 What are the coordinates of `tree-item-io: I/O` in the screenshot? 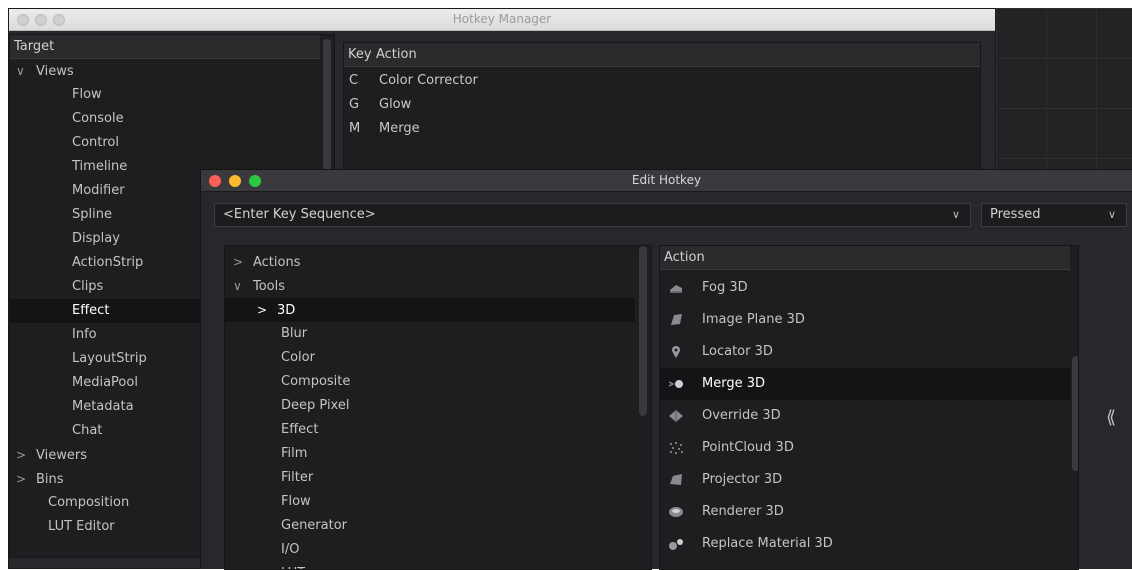 It's located at (290, 550).